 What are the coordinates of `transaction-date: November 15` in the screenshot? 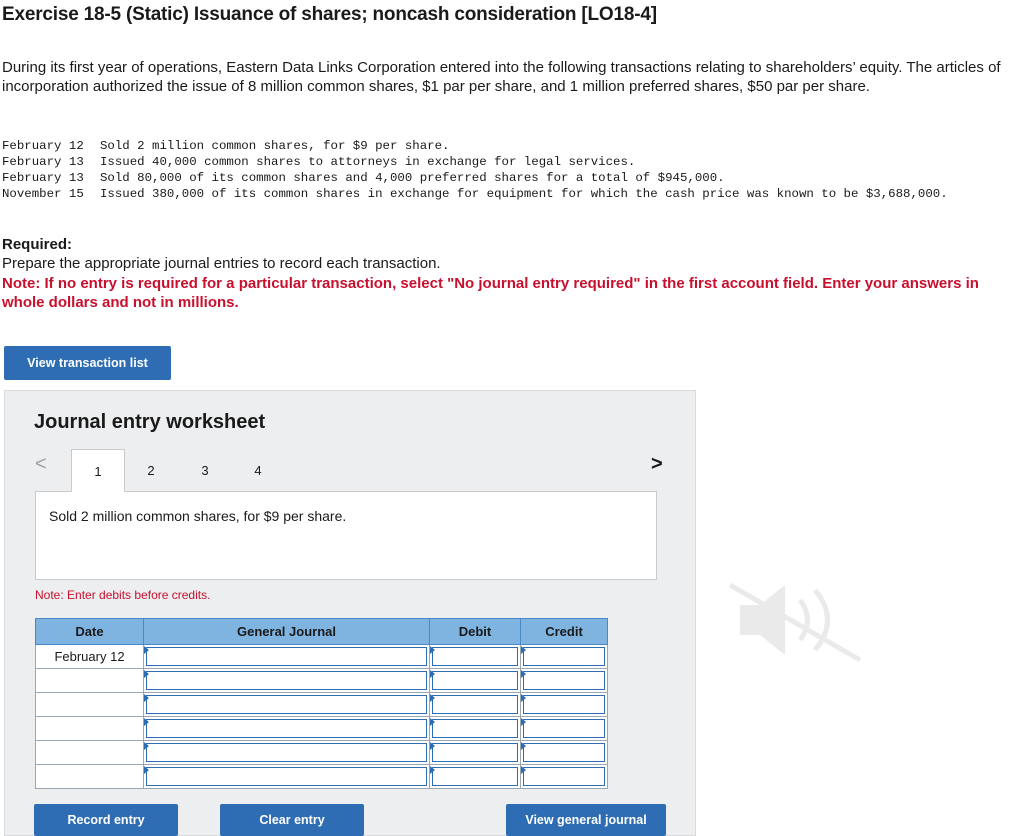 It's located at (43, 194).